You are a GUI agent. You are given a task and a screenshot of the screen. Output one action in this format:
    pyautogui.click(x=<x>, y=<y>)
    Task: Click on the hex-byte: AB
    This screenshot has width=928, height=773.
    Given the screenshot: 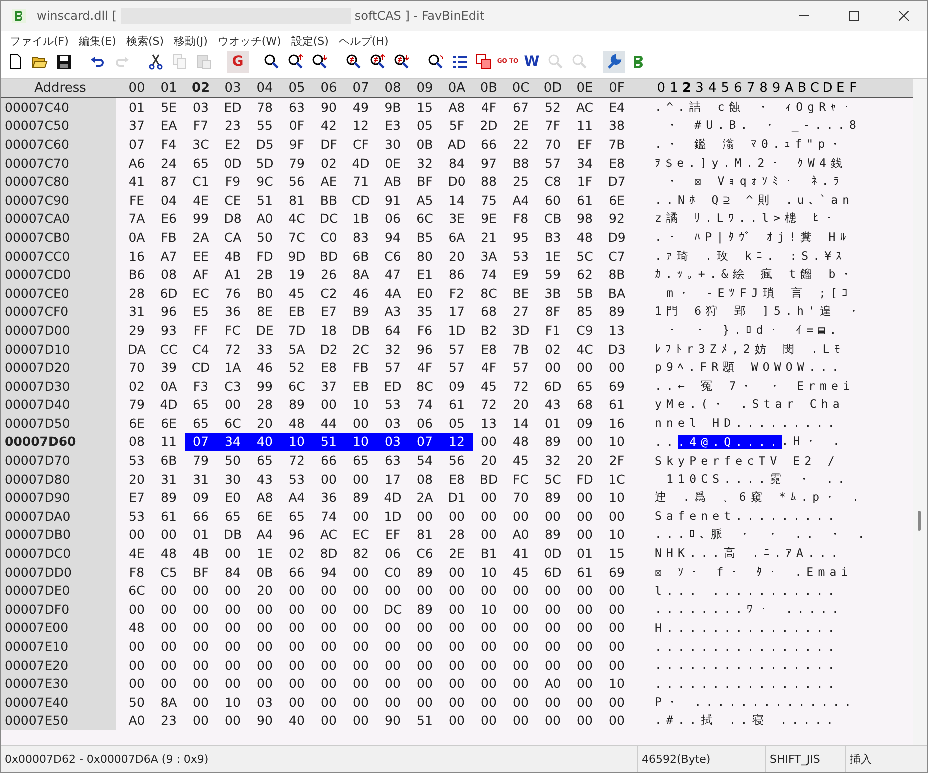 What is the action you would take?
    pyautogui.click(x=393, y=181)
    